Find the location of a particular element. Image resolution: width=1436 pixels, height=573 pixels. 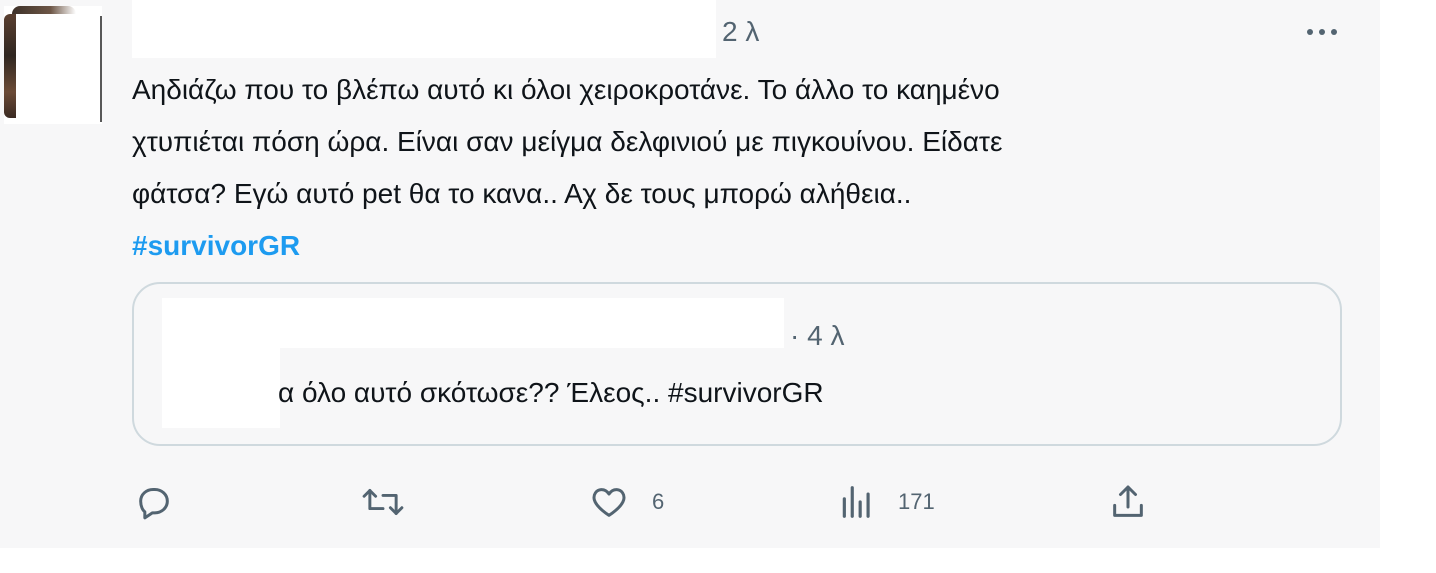

tweet-actions: 6 171 is located at coordinates (690, 502).